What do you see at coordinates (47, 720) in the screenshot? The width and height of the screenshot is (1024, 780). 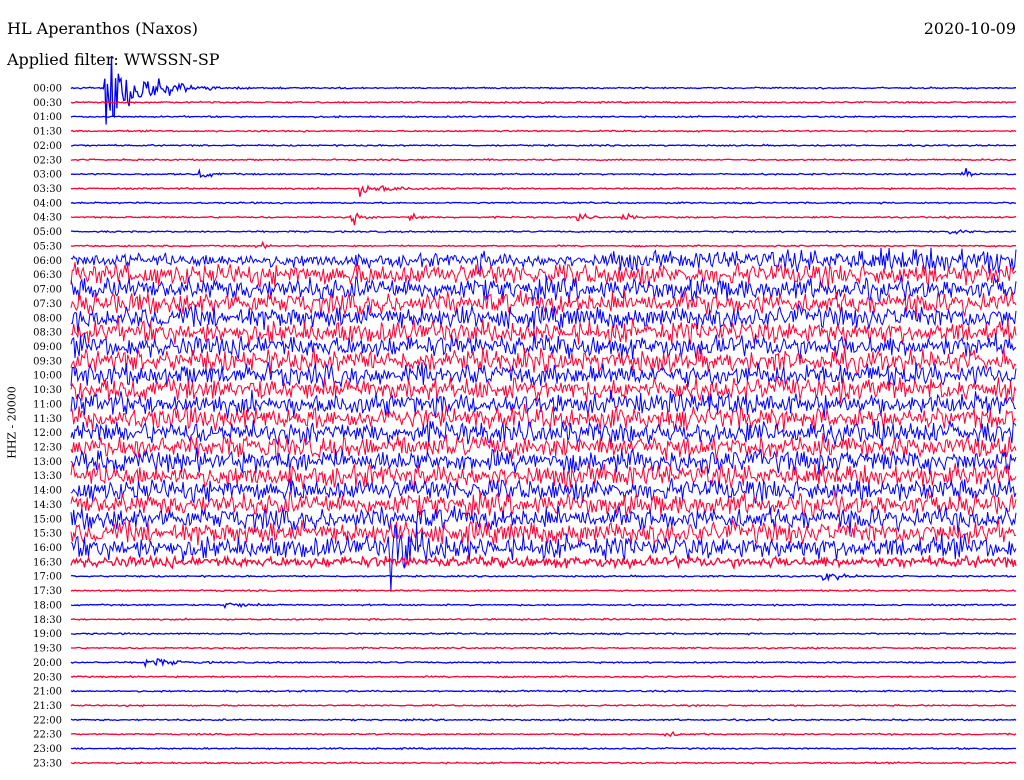 I see `row-label-2200: 22:00` at bounding box center [47, 720].